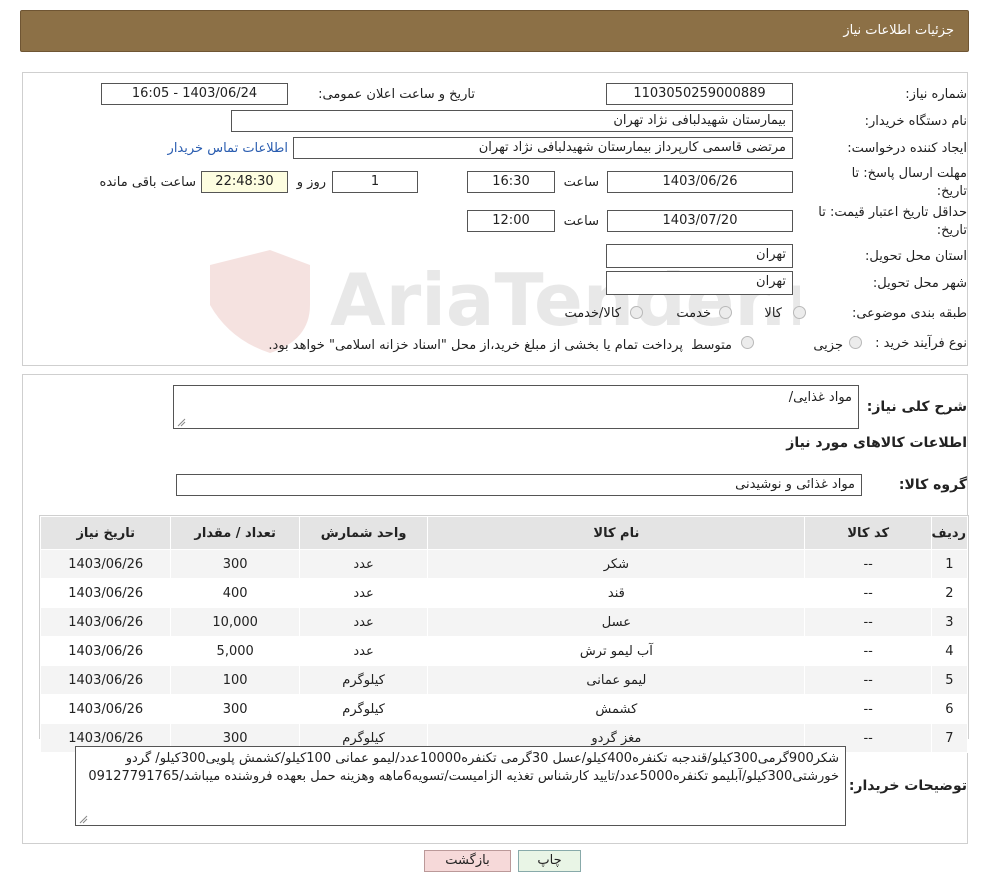  I want to click on announce-datetime-field: 1403/06/24 - 16:05, so click(194, 94).